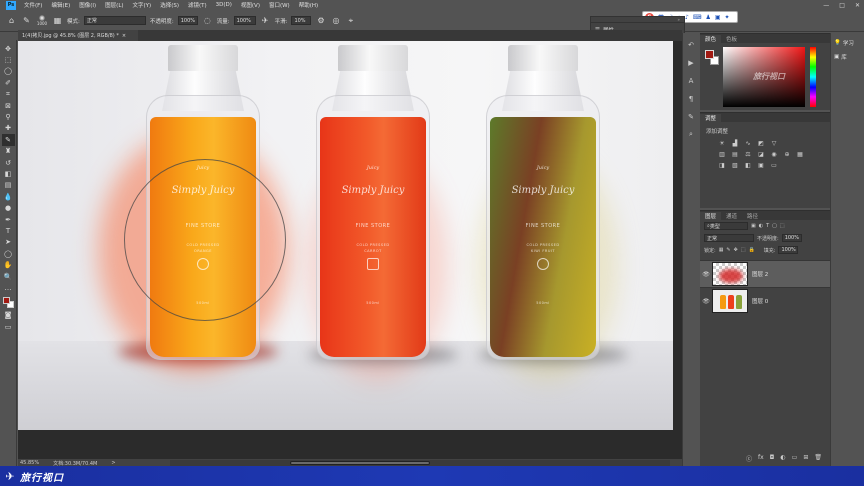  What do you see at coordinates (8, 326) in the screenshot?
I see `screen-mode-icon: ▭` at bounding box center [8, 326].